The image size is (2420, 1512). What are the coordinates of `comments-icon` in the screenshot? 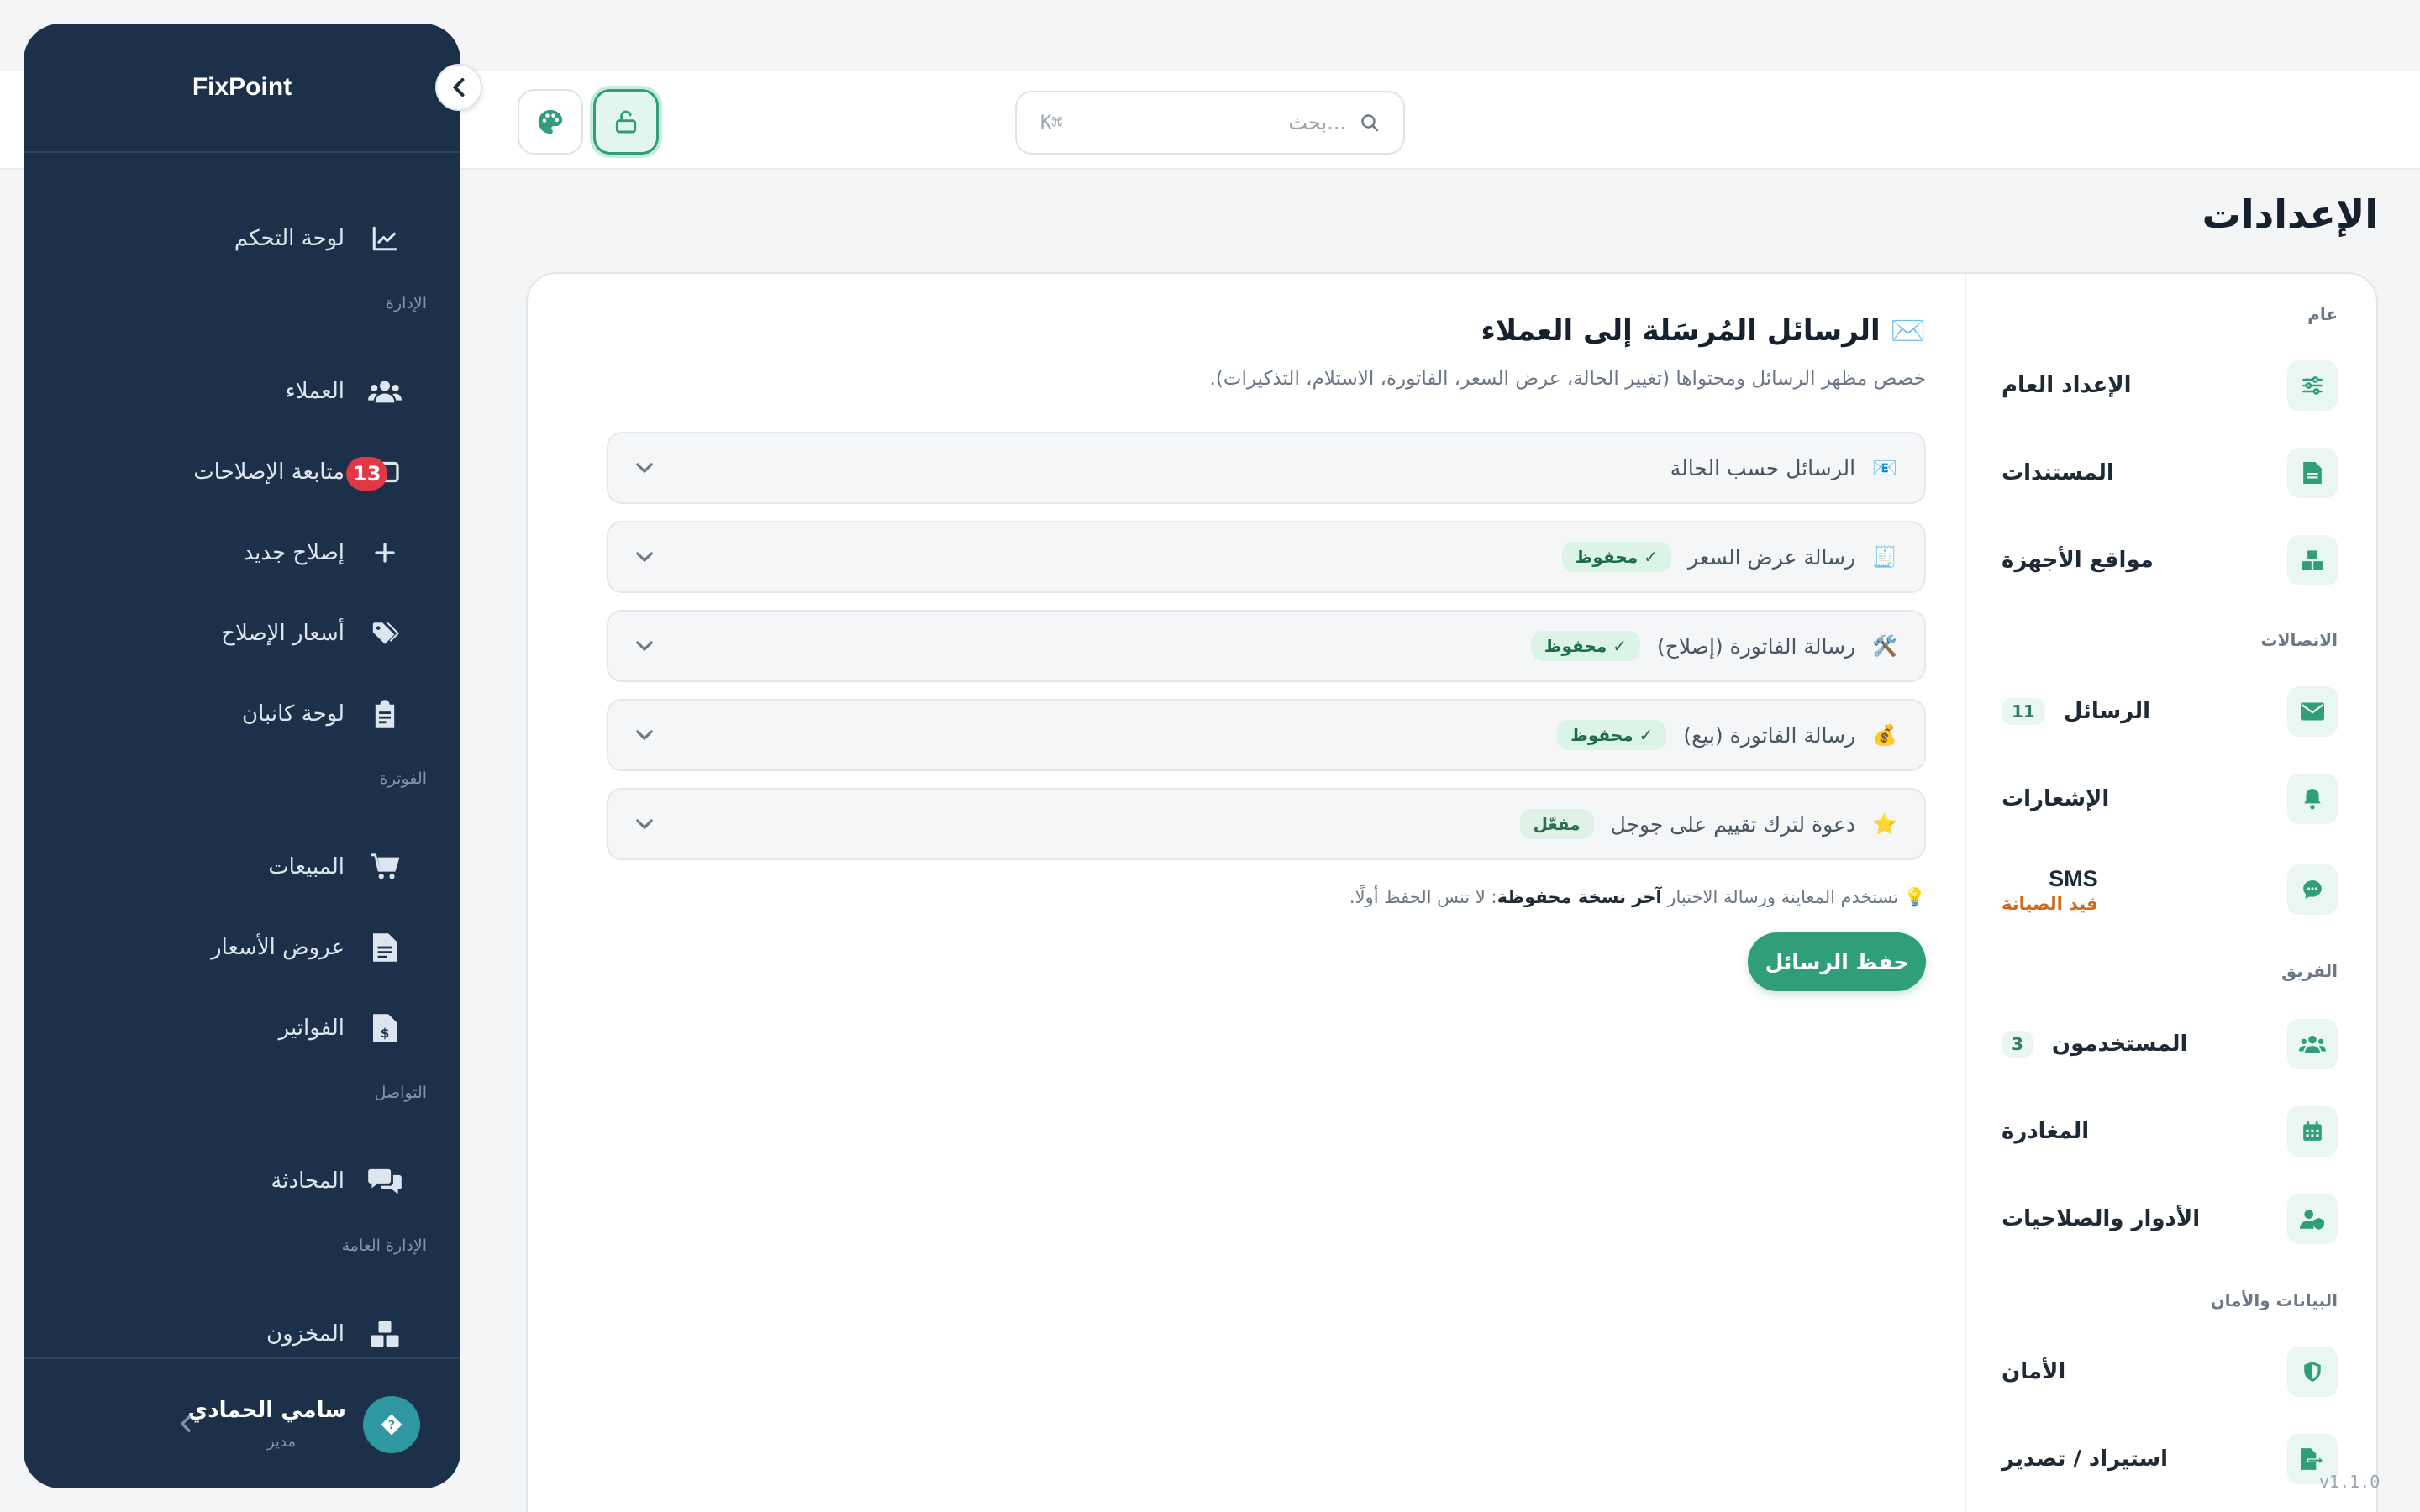 It's located at (385, 1181).